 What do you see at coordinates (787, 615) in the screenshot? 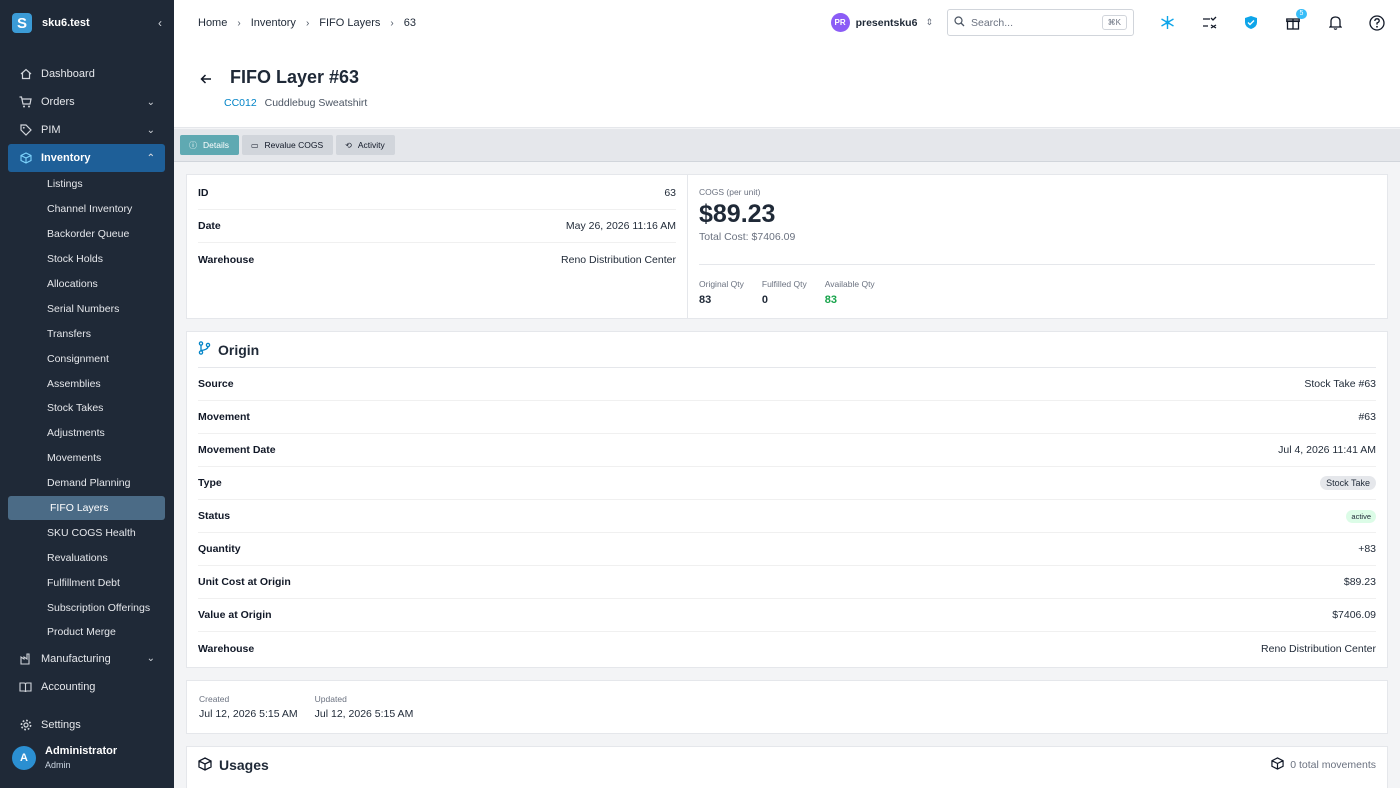
I see `origin-row-value: Value at Origin $7406.09` at bounding box center [787, 615].